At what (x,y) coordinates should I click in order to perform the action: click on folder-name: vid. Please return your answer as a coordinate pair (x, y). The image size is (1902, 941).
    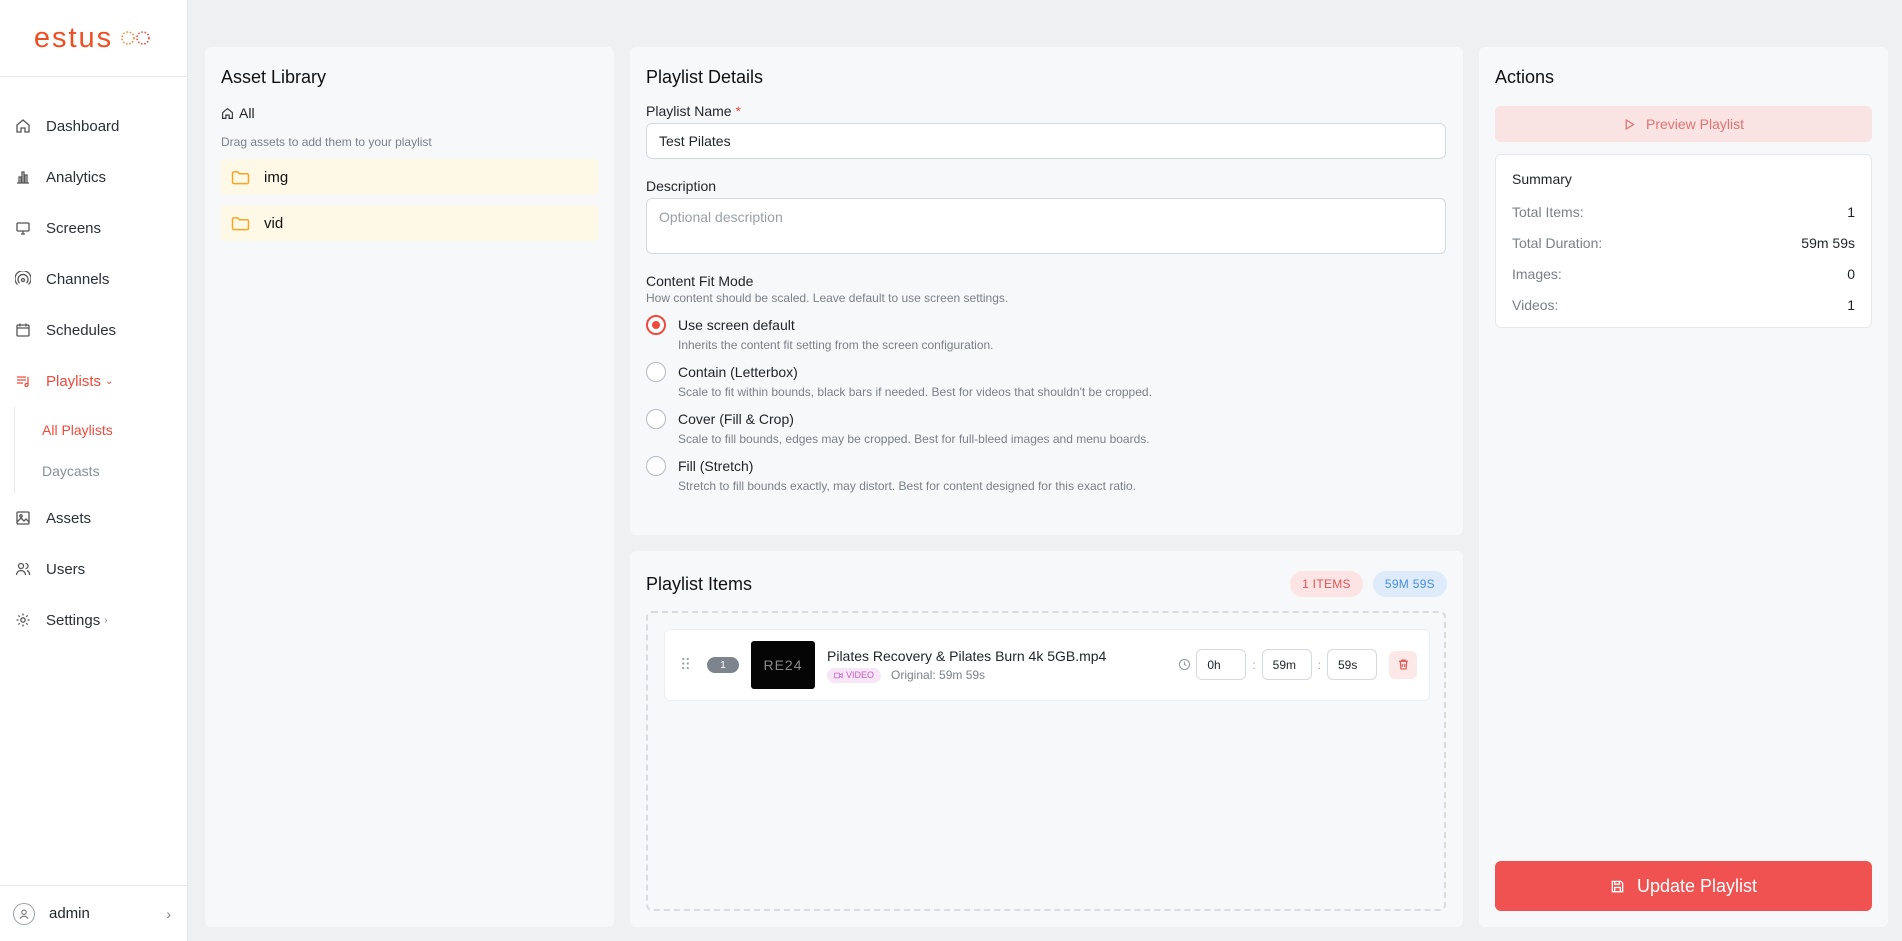
    Looking at the image, I should click on (274, 223).